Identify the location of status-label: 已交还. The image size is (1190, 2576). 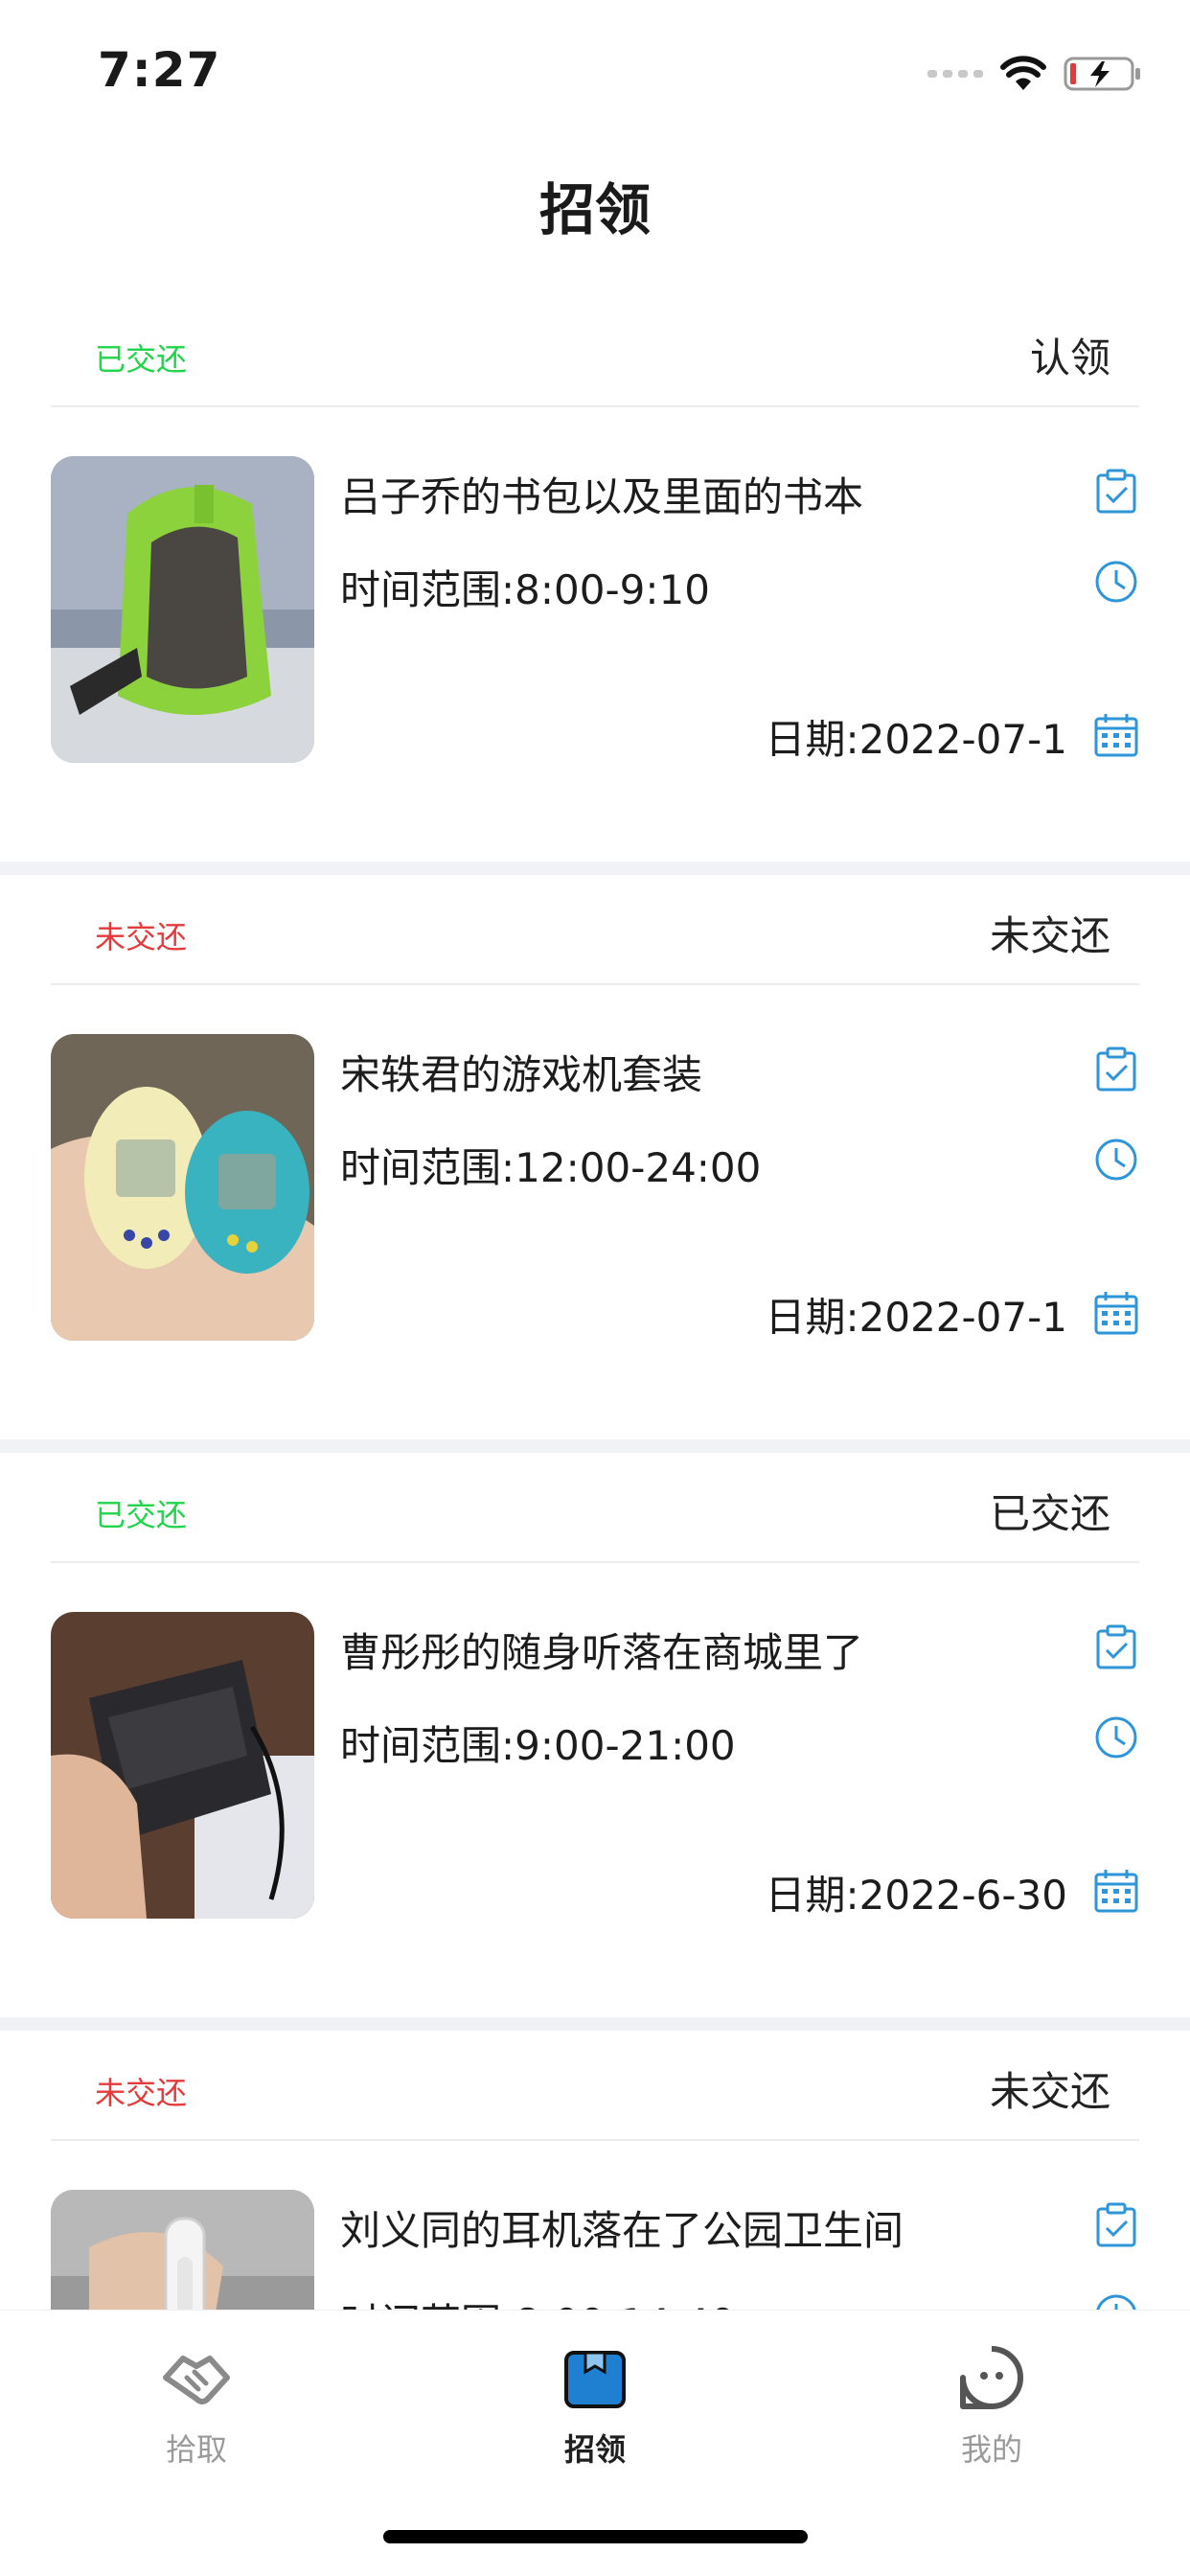
(1050, 1511).